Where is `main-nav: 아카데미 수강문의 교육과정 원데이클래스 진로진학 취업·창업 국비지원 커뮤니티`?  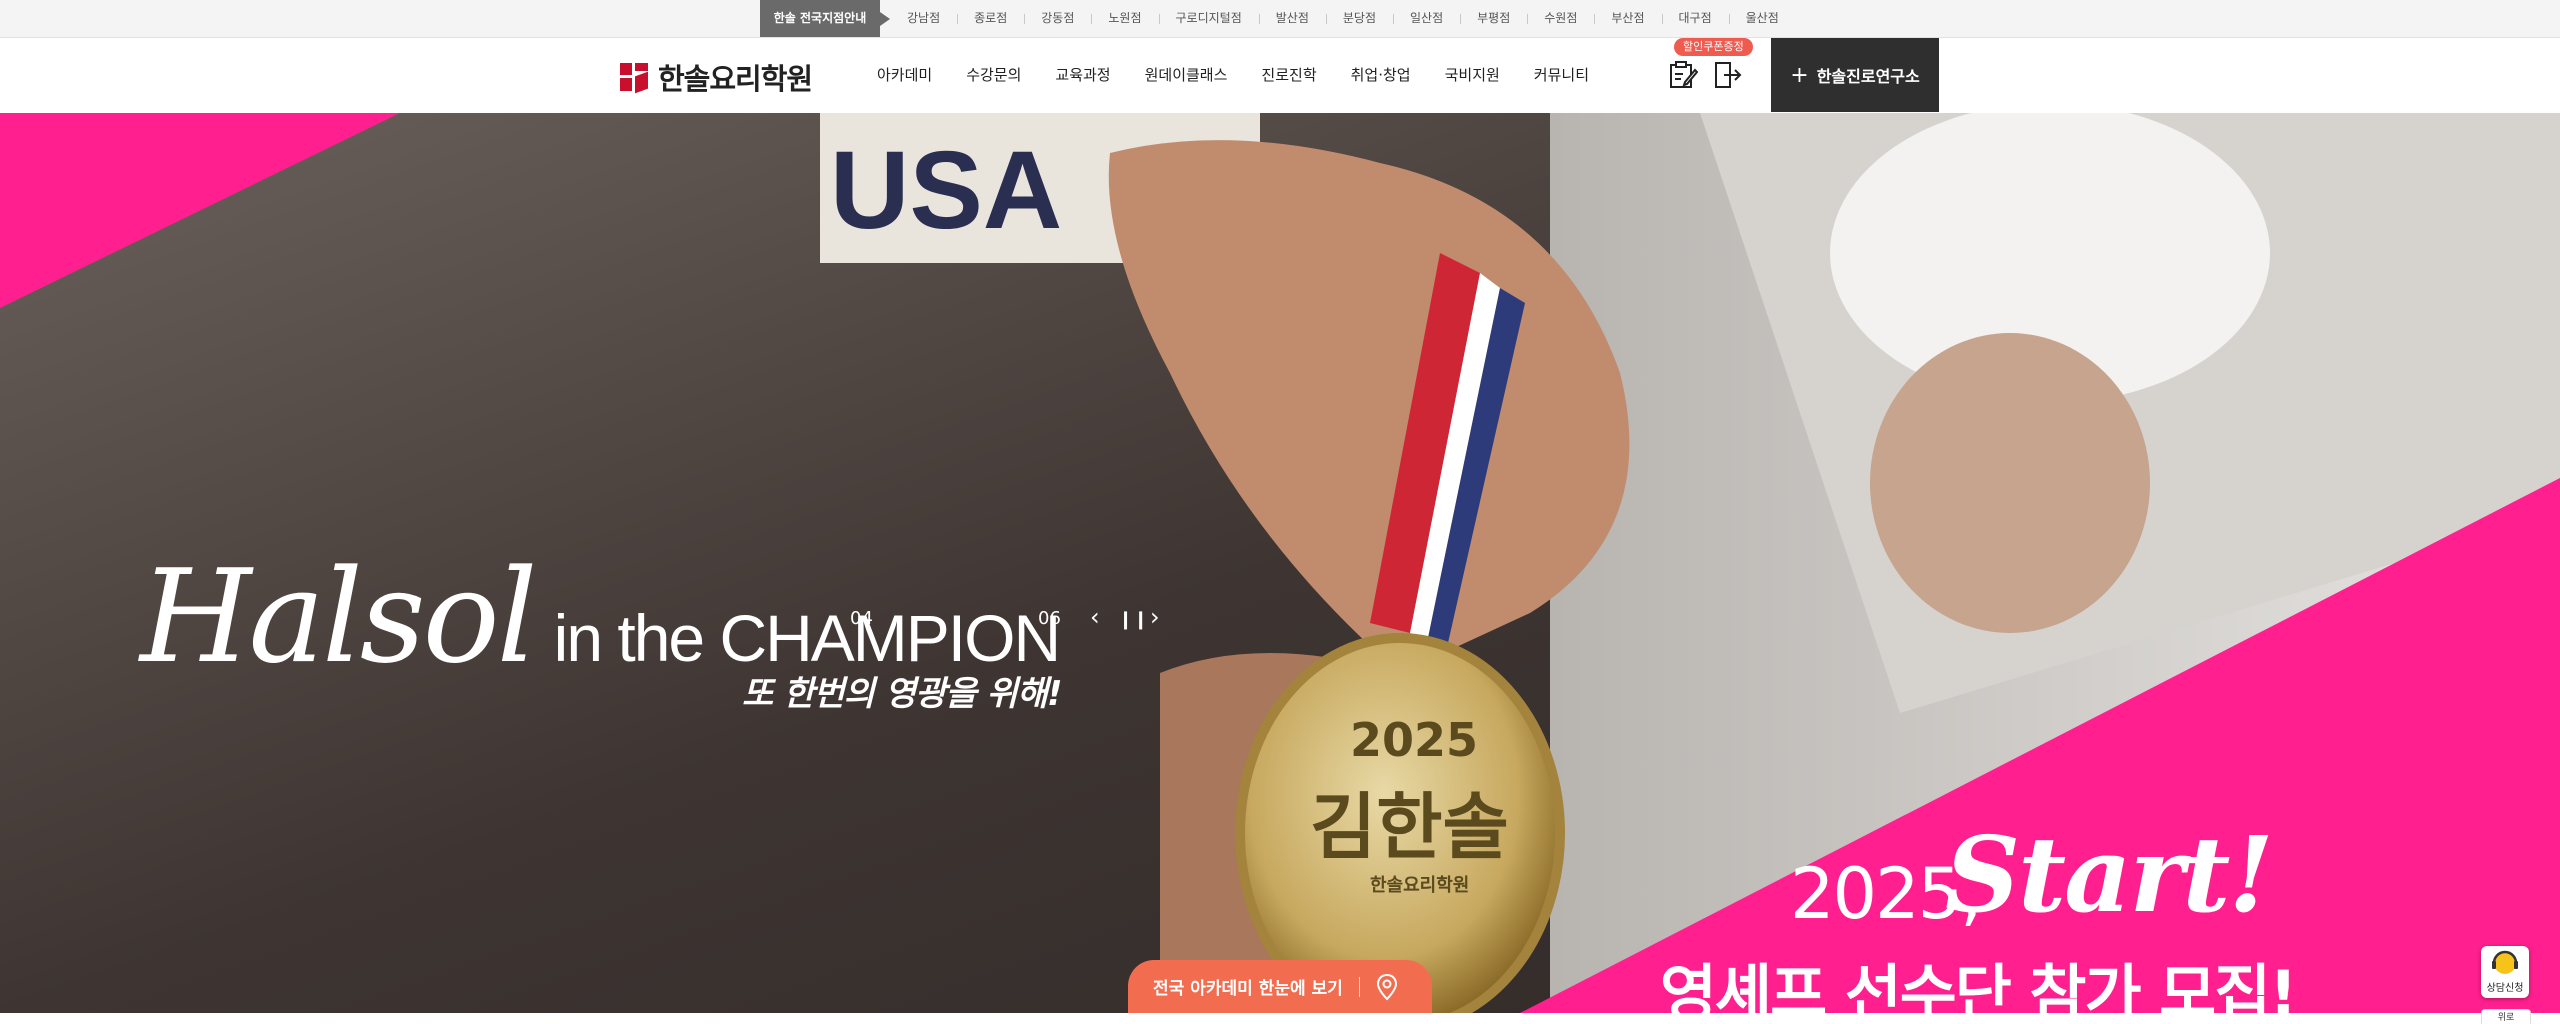
main-nav: 아카데미 수강문의 교육과정 원데이클래스 진로진학 취업·창업 국비지원 커뮤니티 is located at coordinates (1233, 75).